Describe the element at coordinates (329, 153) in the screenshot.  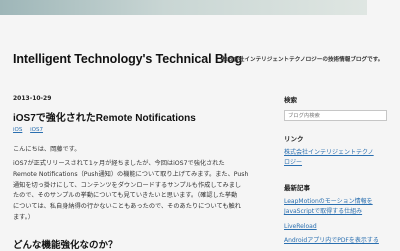
I see `sidebar-link-company: 株式会社インテリジェントテクノ` at that location.